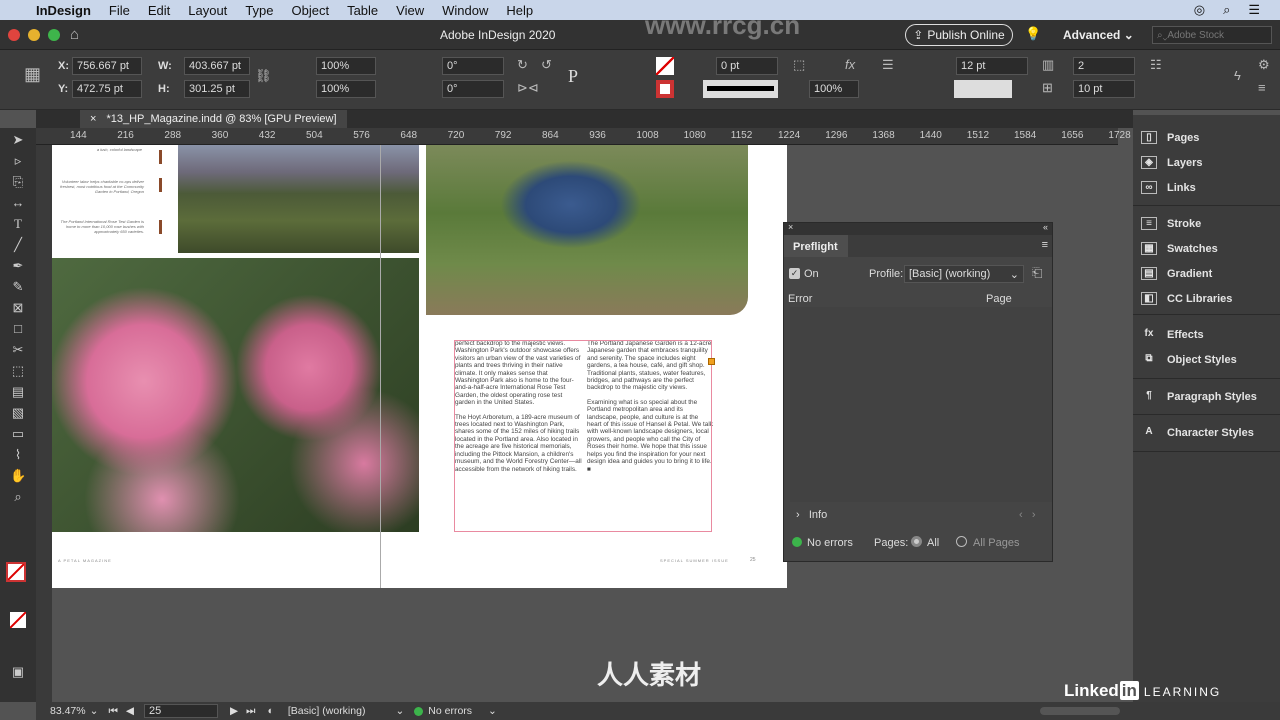 The image size is (1280, 720). What do you see at coordinates (107, 89) in the screenshot?
I see `y-field: 472.75 pt` at bounding box center [107, 89].